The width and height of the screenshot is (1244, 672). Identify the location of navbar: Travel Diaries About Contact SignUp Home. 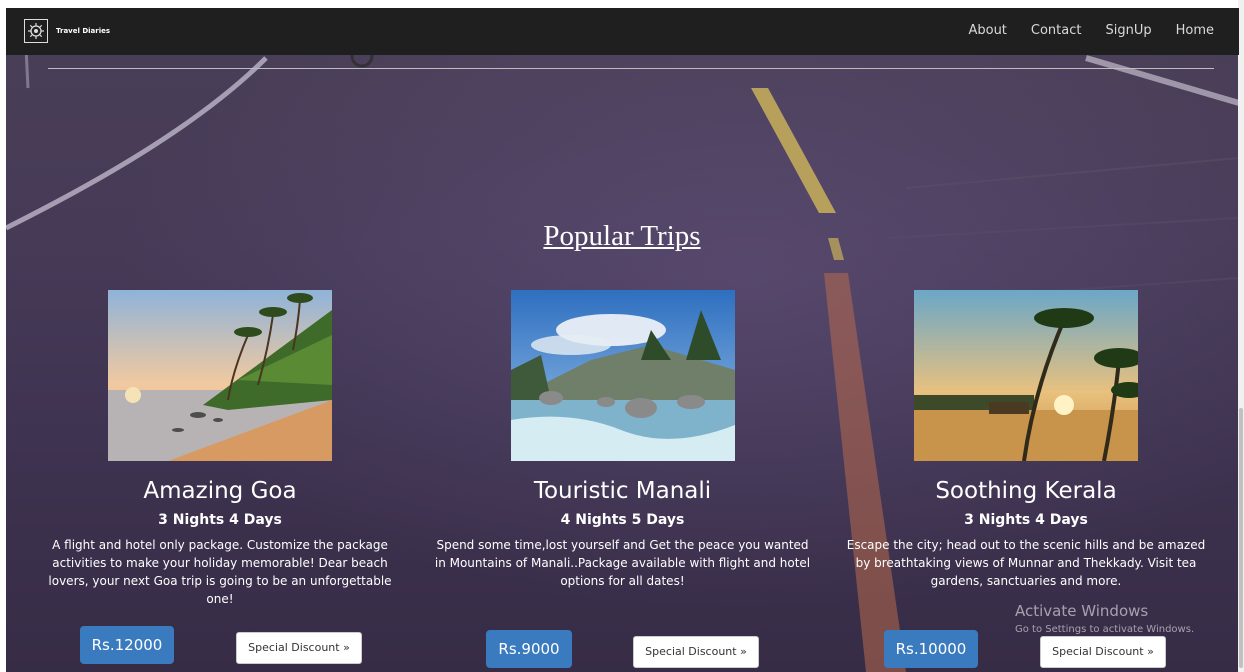
(622, 31).